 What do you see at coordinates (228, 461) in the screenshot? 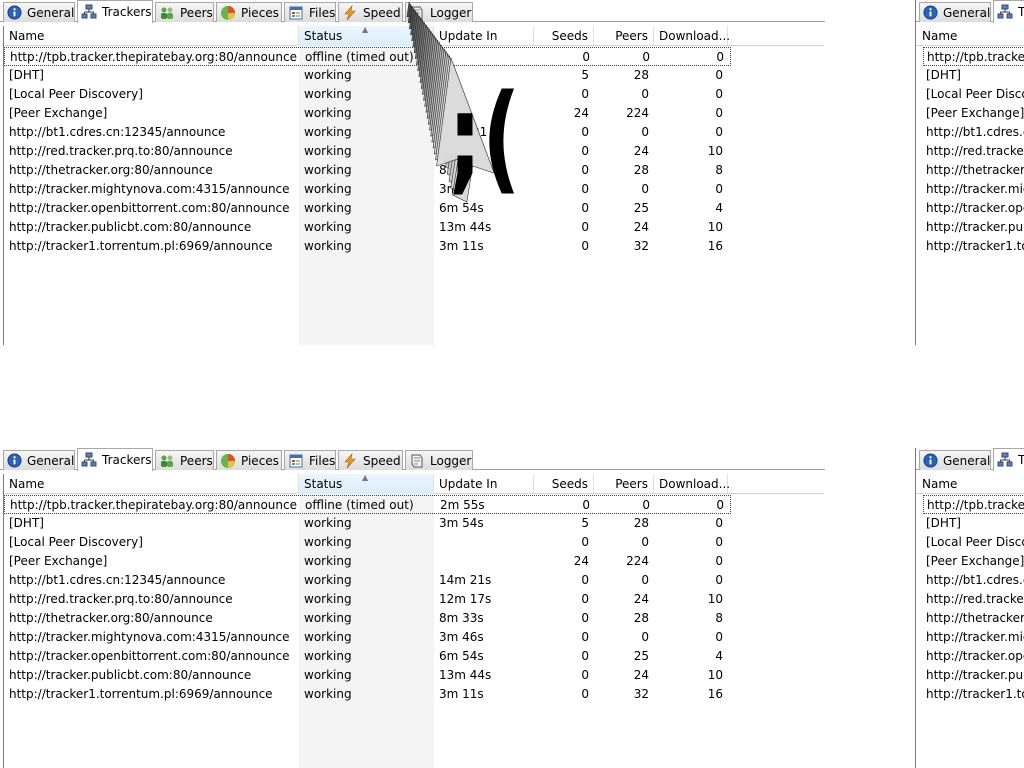
I see `pieces-icon` at bounding box center [228, 461].